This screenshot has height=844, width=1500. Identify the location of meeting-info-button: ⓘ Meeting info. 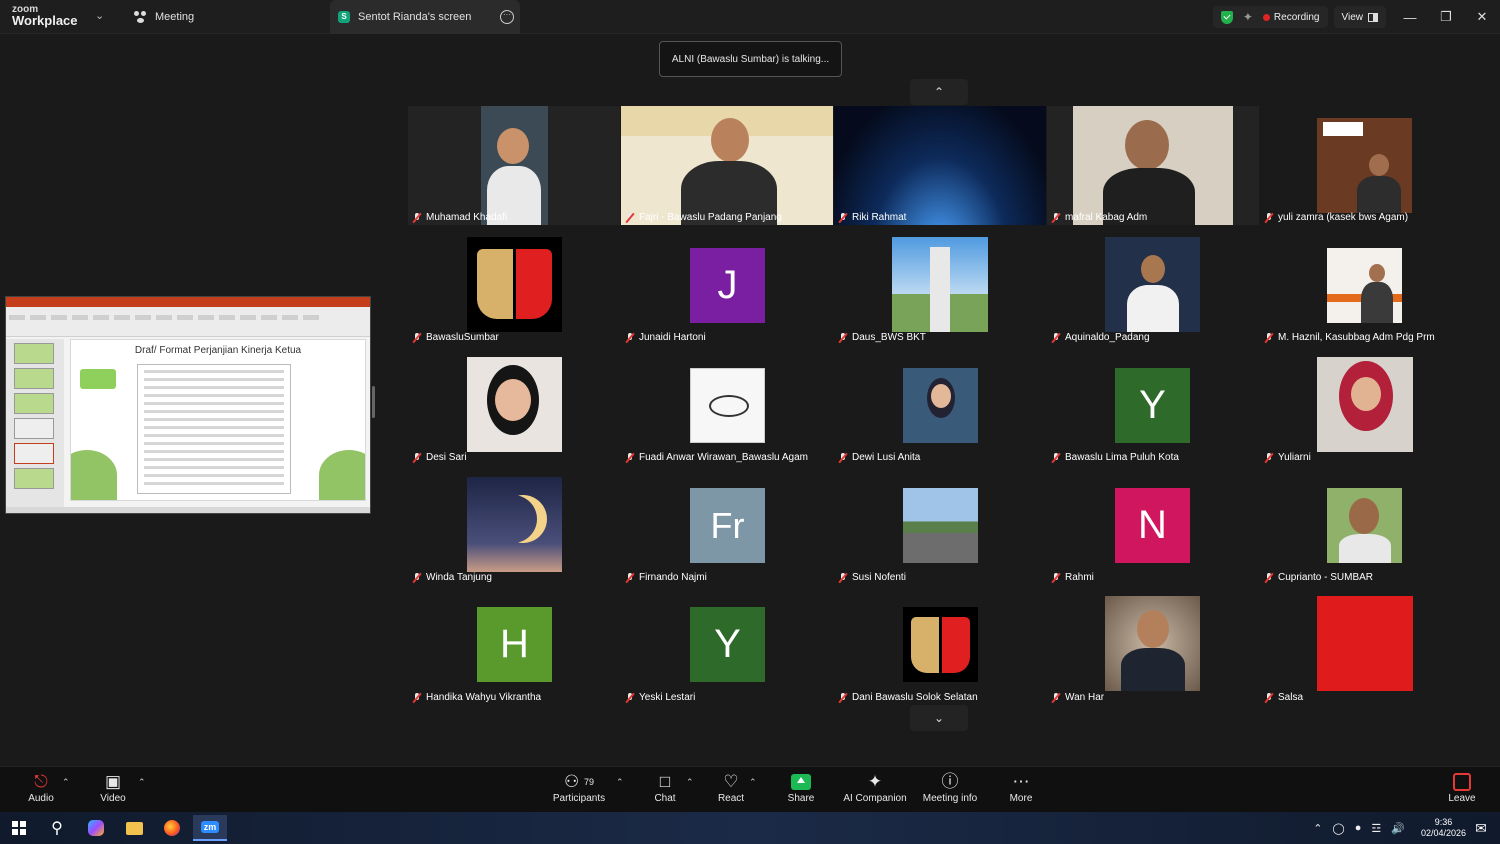
(950, 791).